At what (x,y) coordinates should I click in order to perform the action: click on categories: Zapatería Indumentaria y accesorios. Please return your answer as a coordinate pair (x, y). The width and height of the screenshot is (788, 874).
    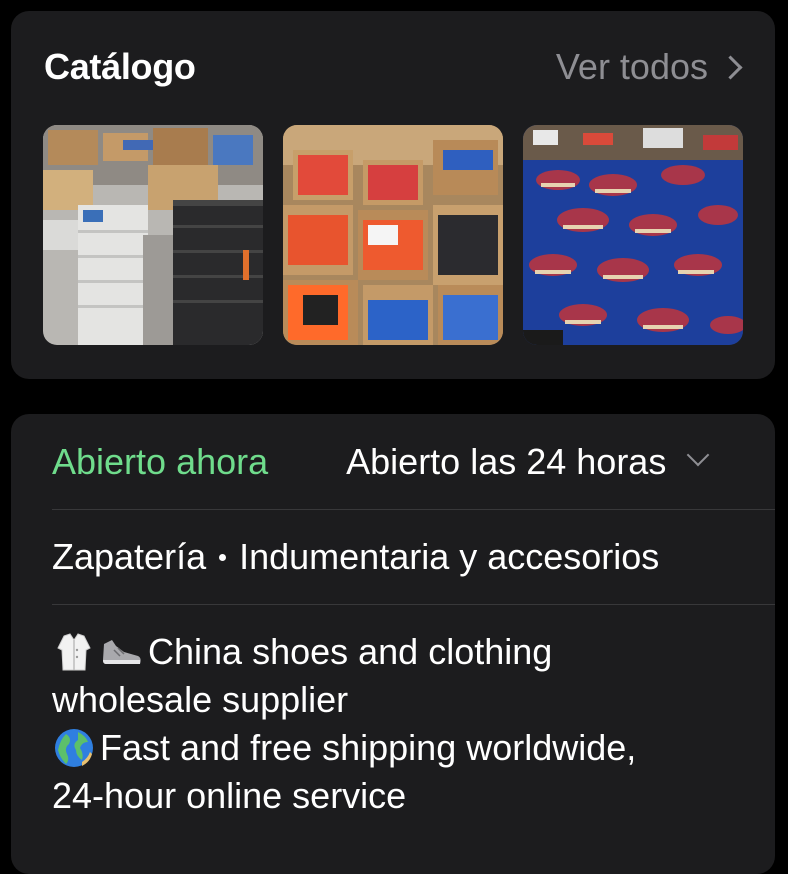
    Looking at the image, I should click on (355, 557).